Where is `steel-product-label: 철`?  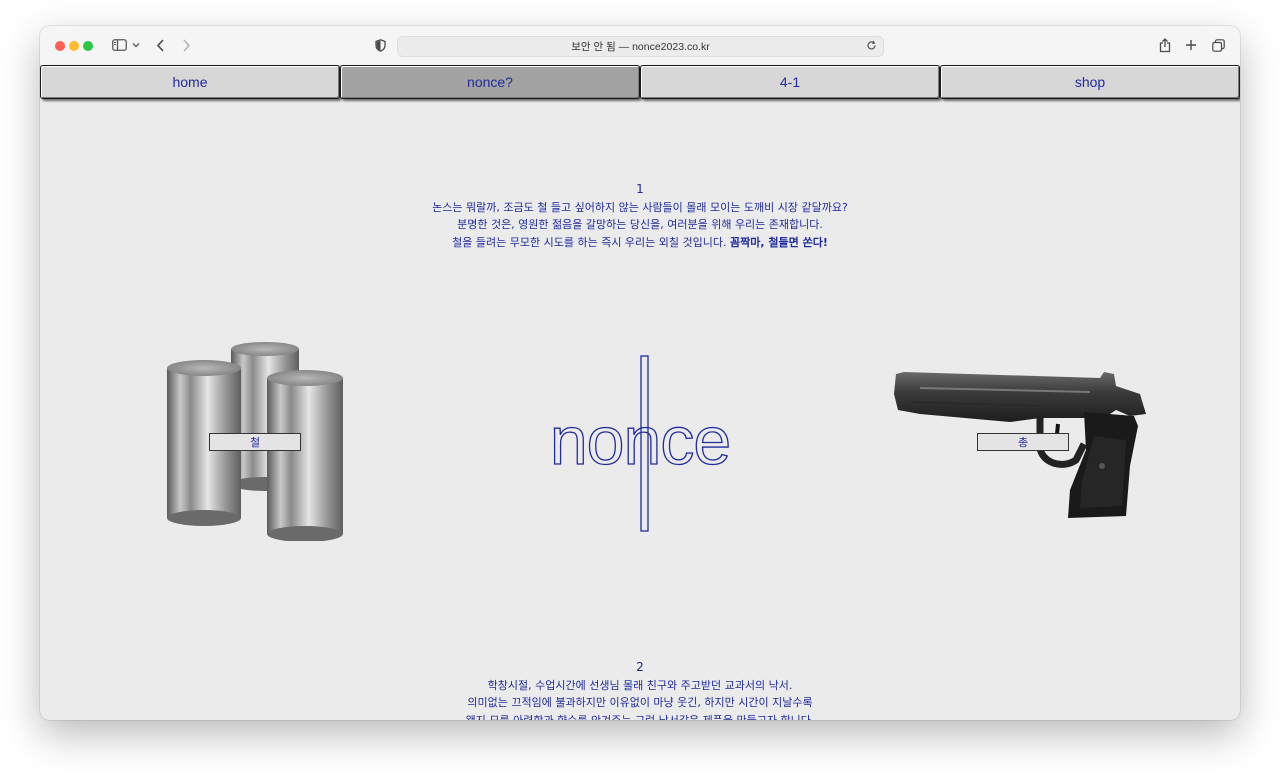 steel-product-label: 철 is located at coordinates (255, 442).